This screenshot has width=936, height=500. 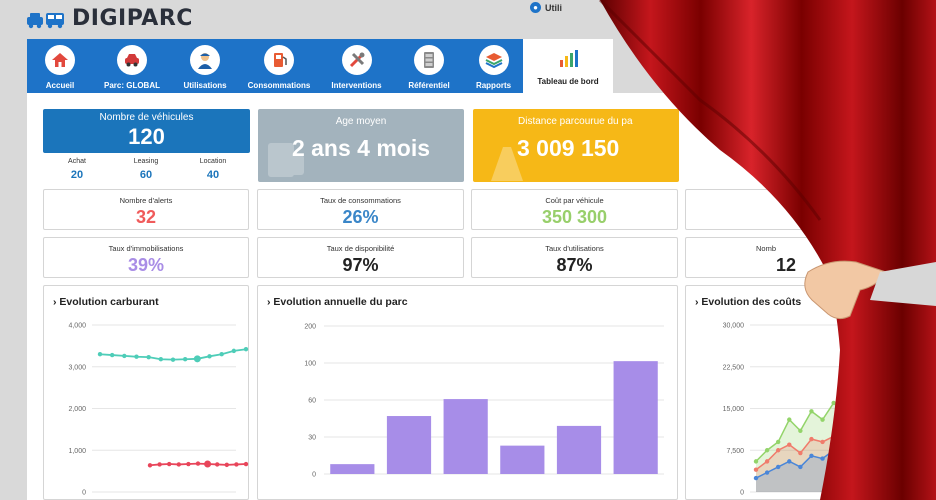 I want to click on kpi-vehicles: Nombre de véhicules 120, so click(x=146, y=131).